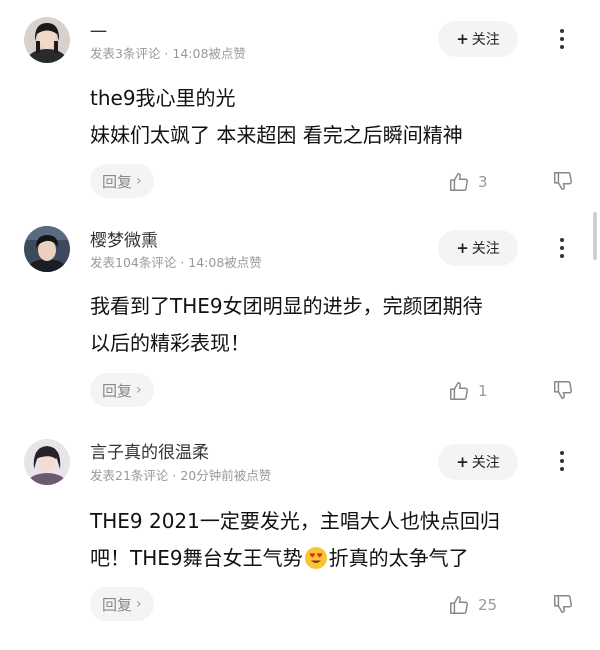 Image resolution: width=600 pixels, height=650 pixels. Describe the element at coordinates (196, 558) in the screenshot. I see `comment-segment: 吧！THE9舞台女王气势` at that location.